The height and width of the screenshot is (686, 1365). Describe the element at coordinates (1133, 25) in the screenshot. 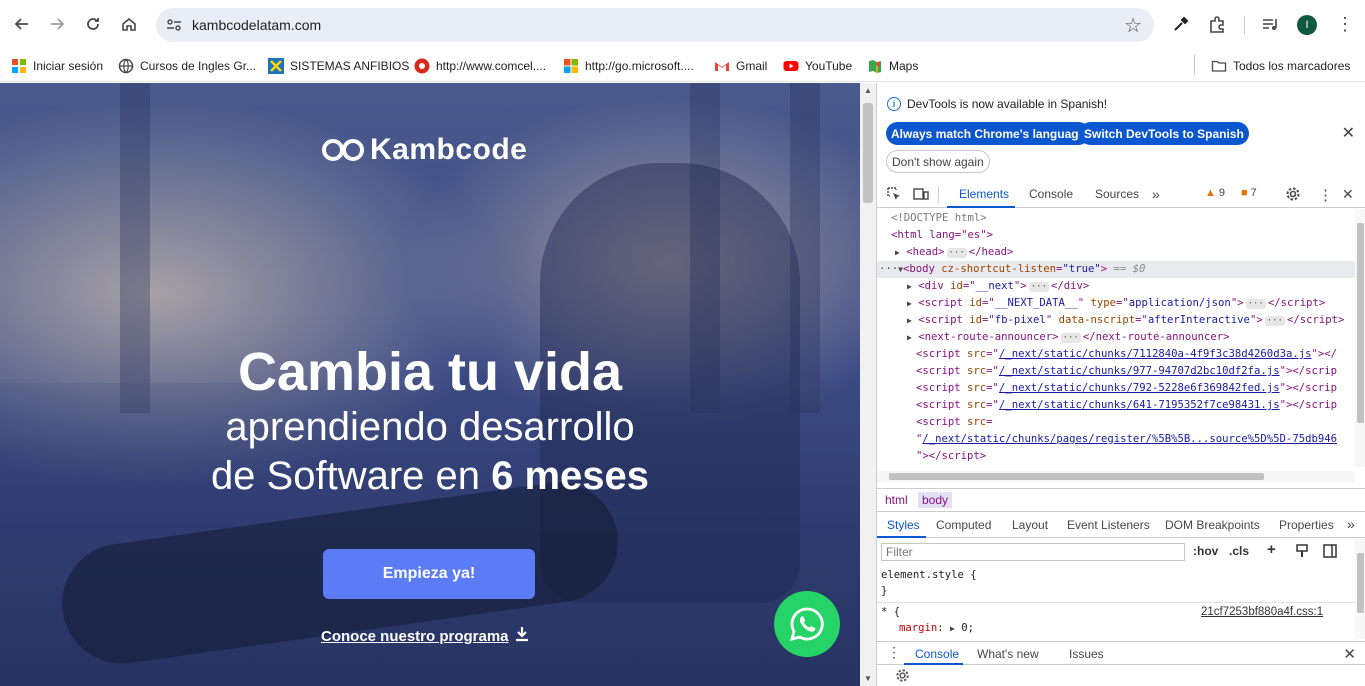

I see `bookmark-star-icon: ☆` at that location.